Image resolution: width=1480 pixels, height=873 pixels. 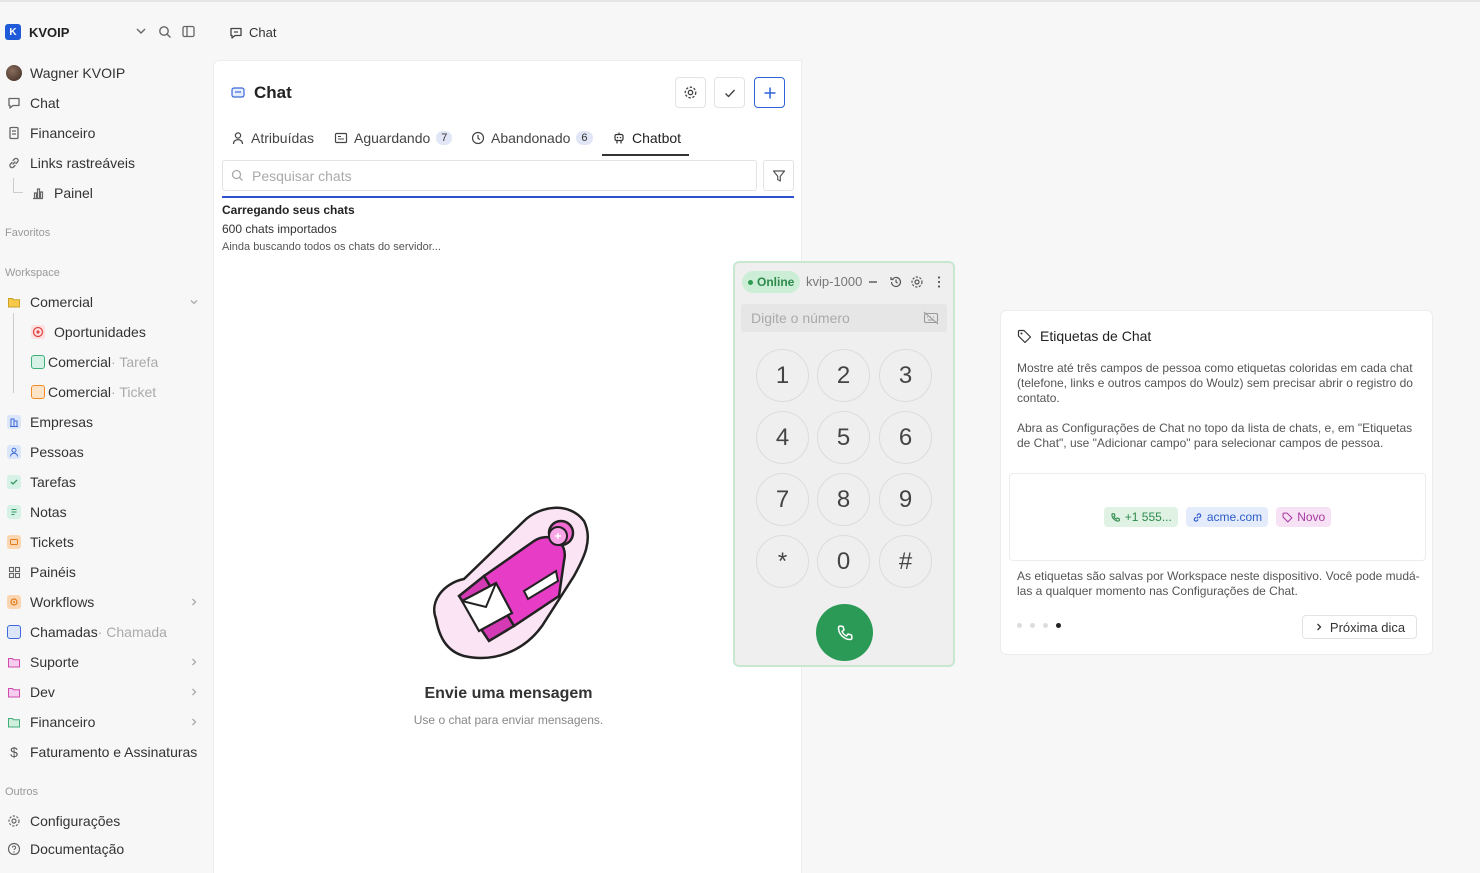 I want to click on sidebar-item-tickets: Tickets, so click(x=40, y=542).